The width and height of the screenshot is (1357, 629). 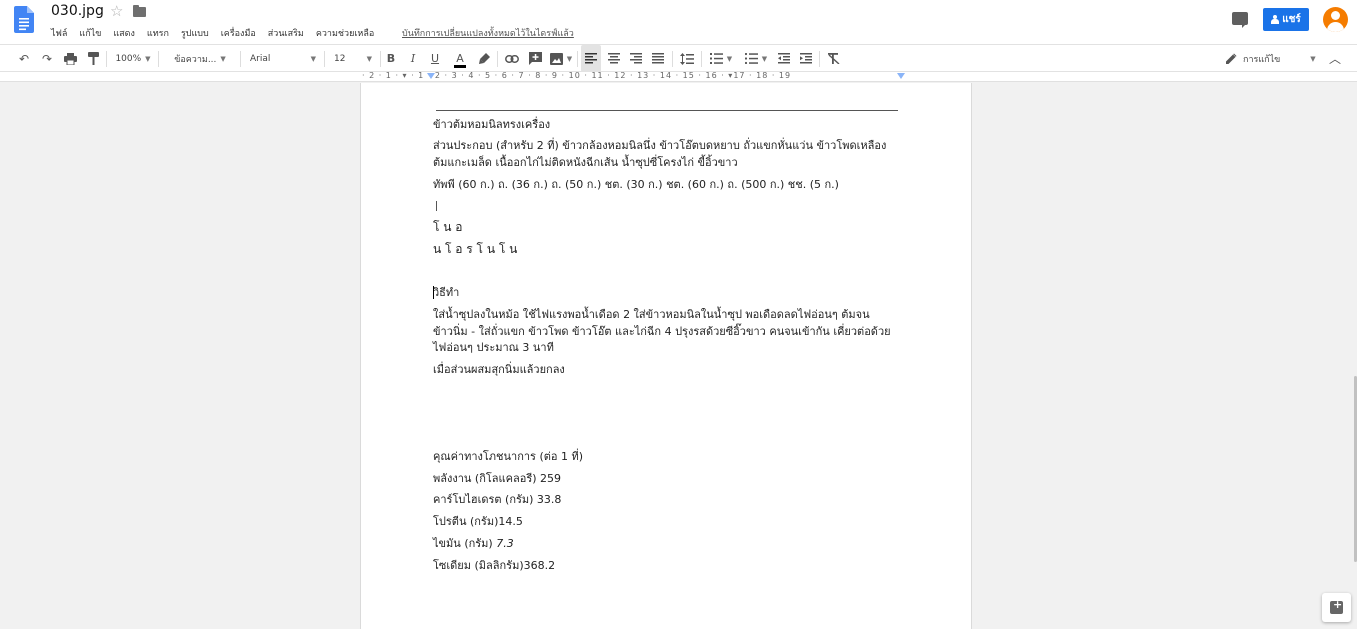 What do you see at coordinates (505, 543) in the screenshot?
I see `nutrition-fat-value: 7.3` at bounding box center [505, 543].